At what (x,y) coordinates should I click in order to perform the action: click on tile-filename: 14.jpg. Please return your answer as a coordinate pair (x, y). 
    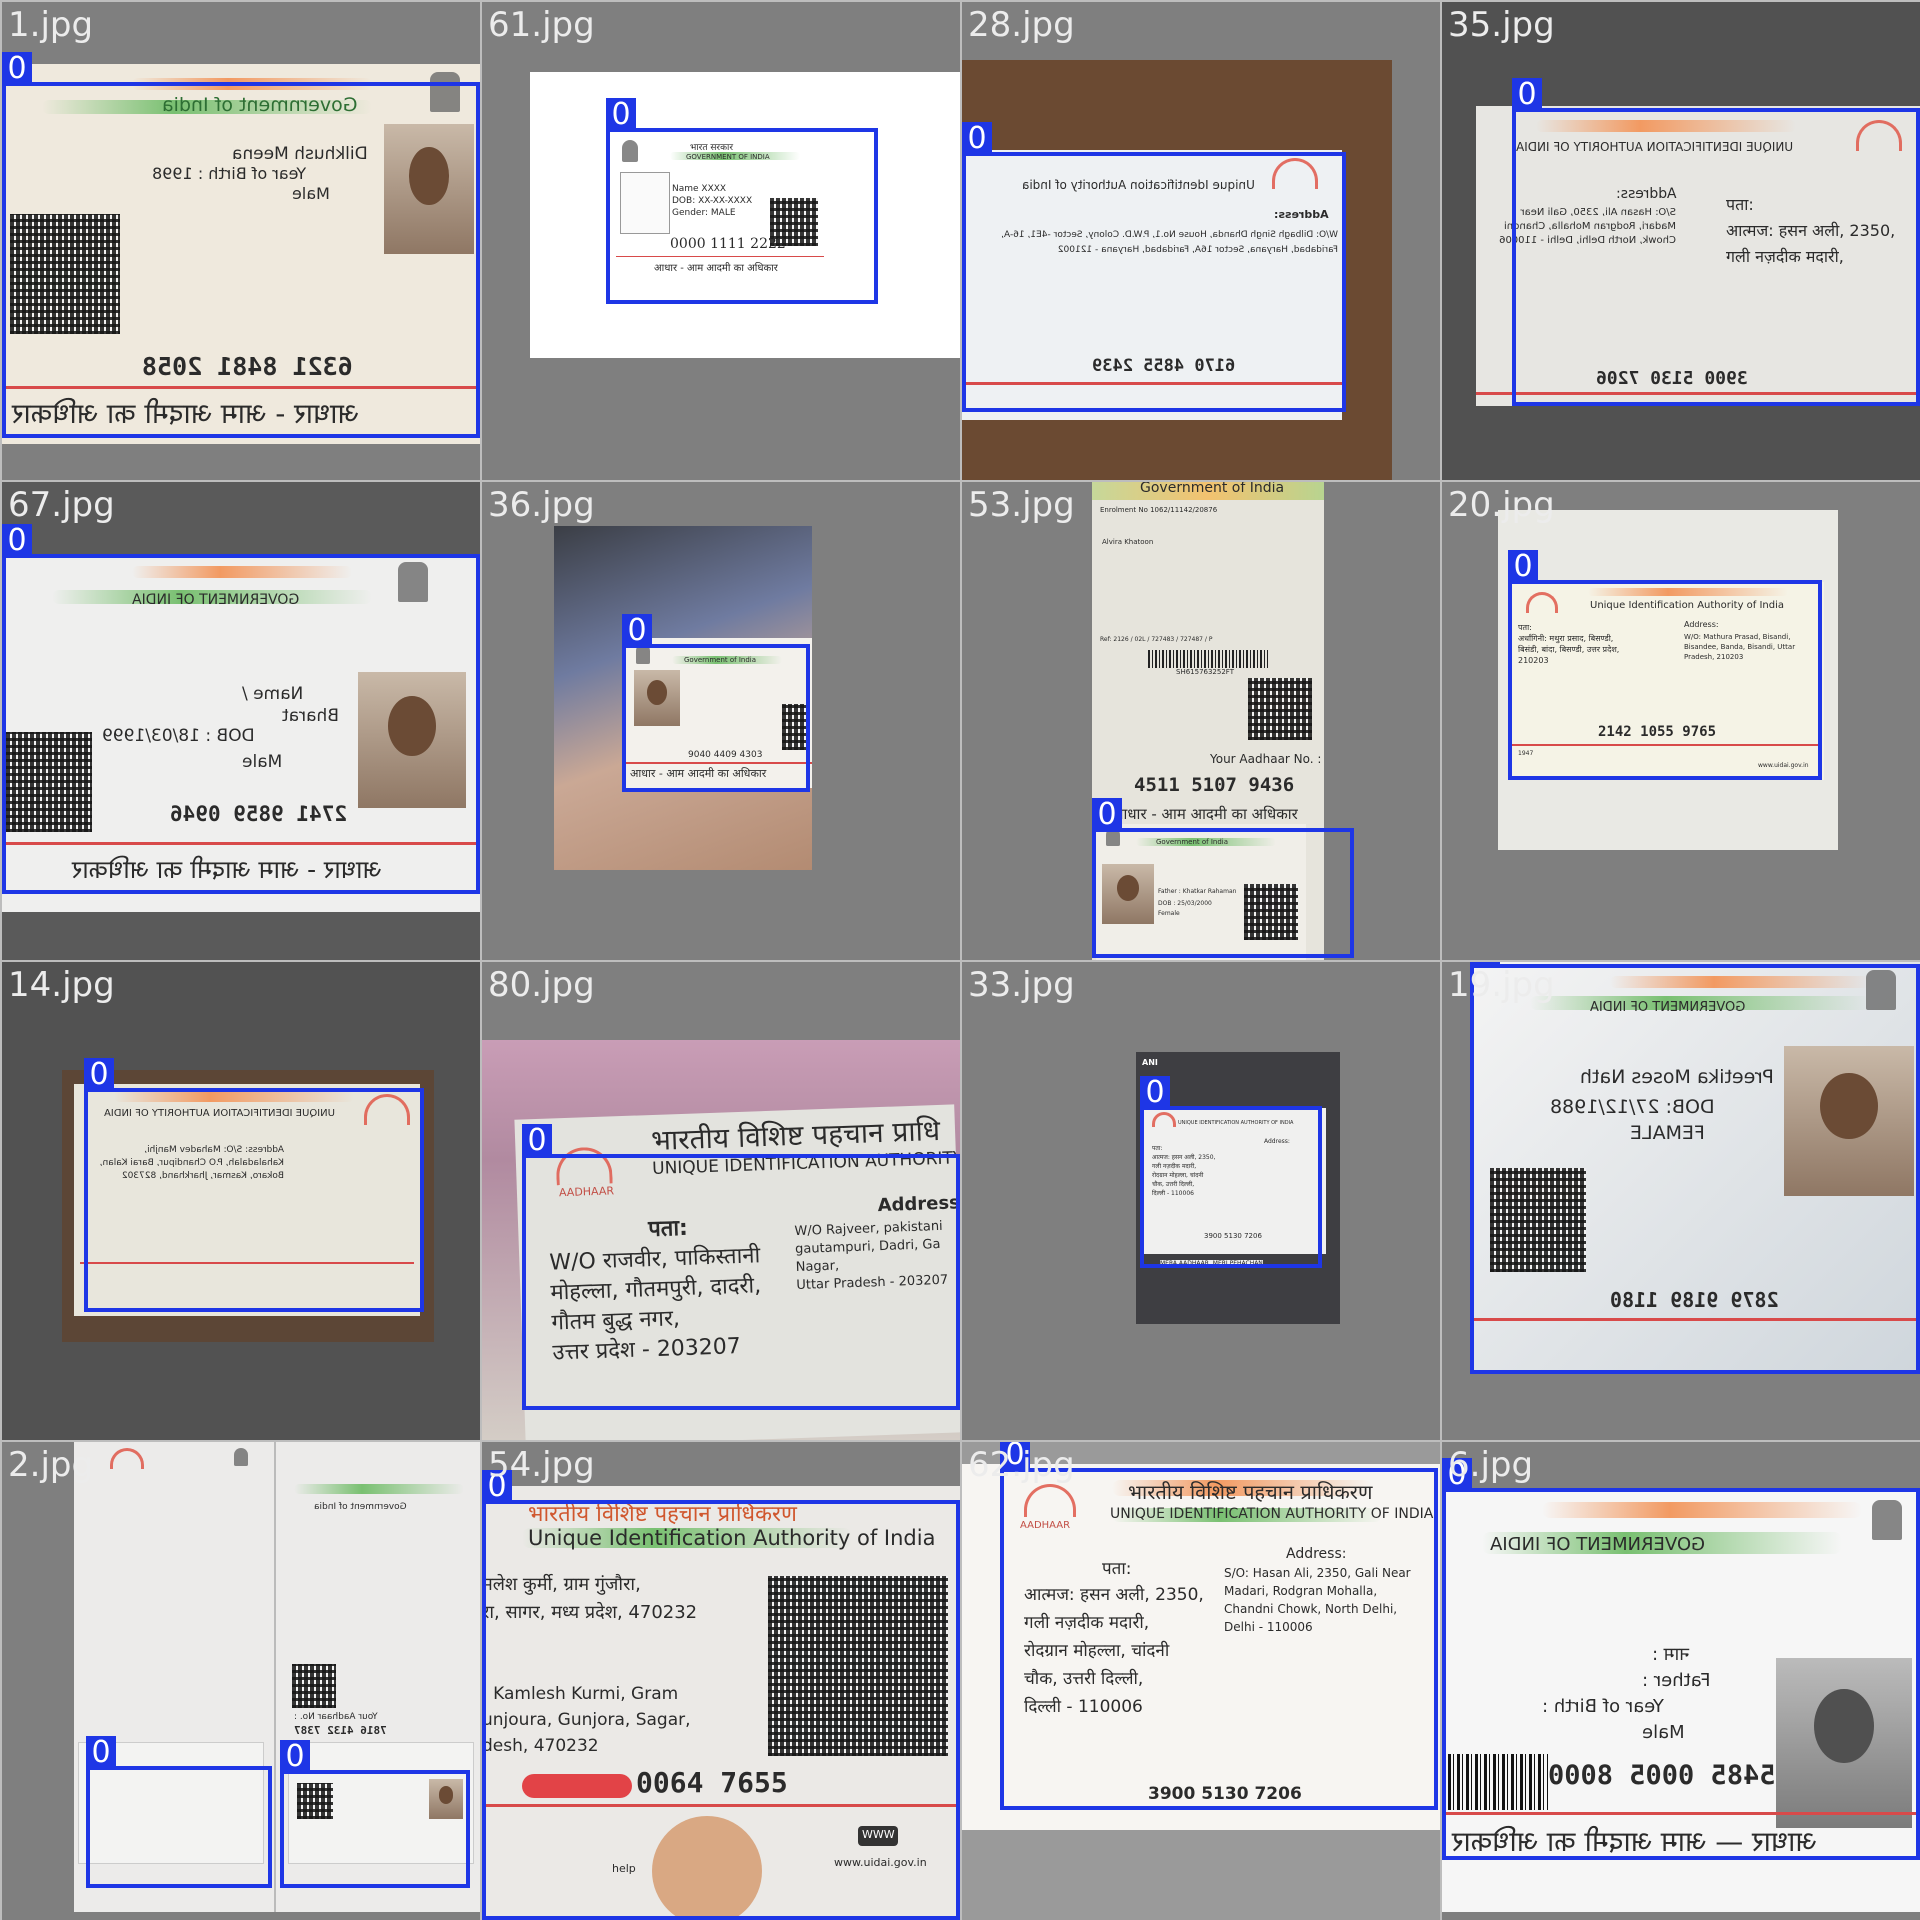
    Looking at the image, I should click on (61, 985).